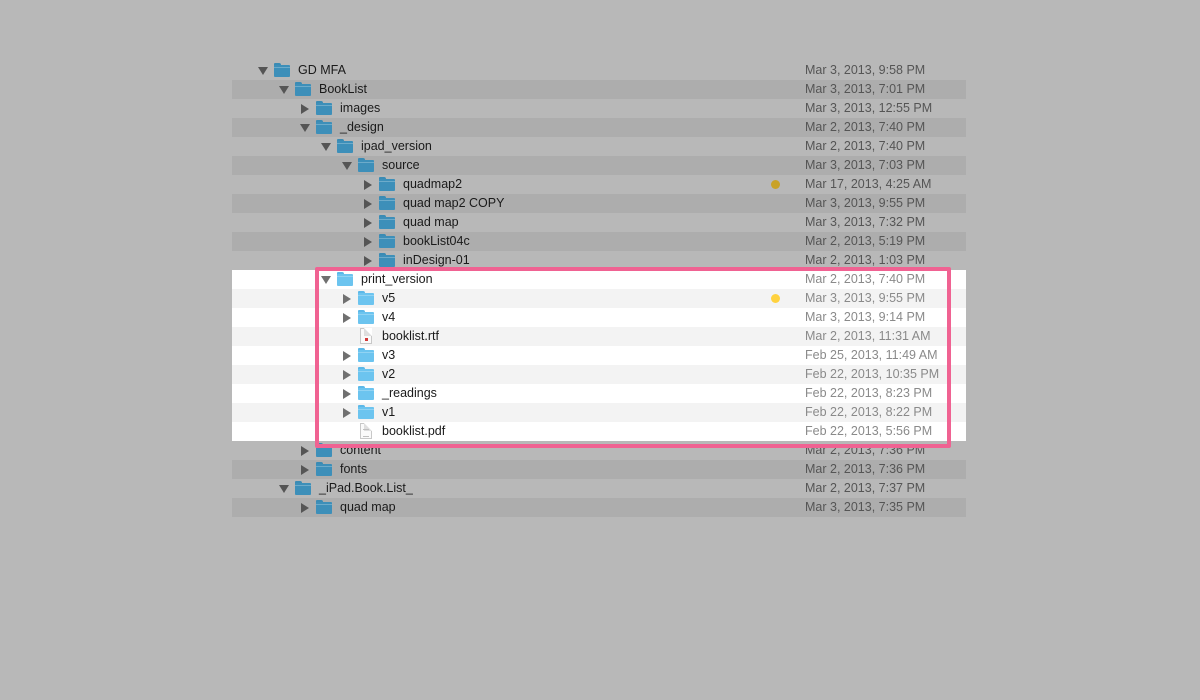 This screenshot has height=700, width=1200. Describe the element at coordinates (454, 203) in the screenshot. I see `item-name: quad map2 COPY` at that location.